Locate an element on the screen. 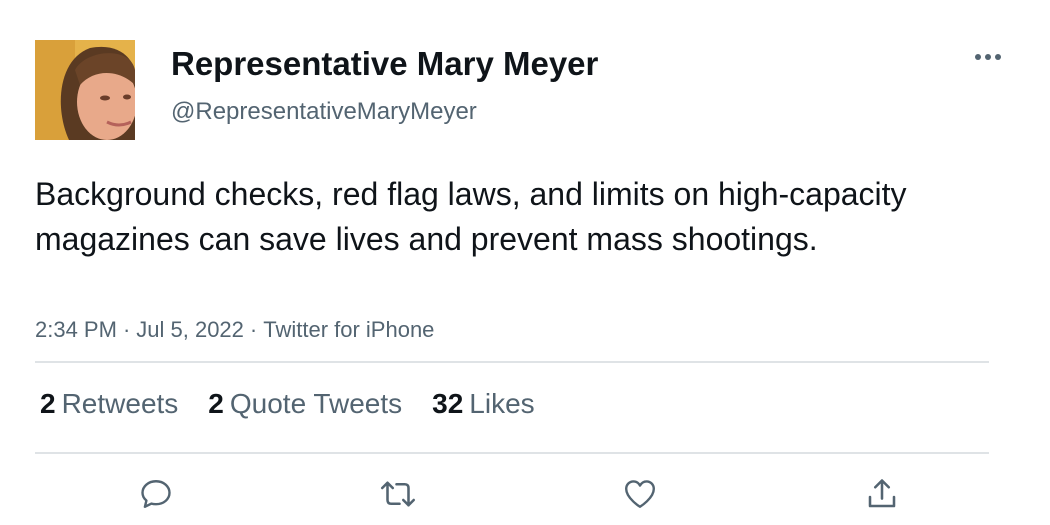  more-options-button is located at coordinates (988, 57).